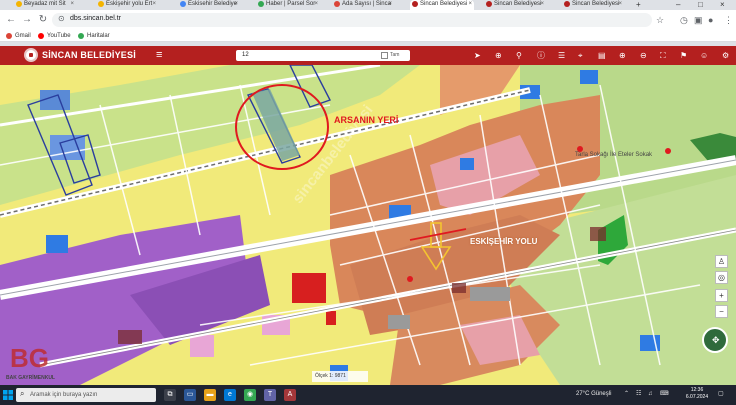 Image resolution: width=736 pixels, height=405 pixels. Describe the element at coordinates (43, 20) in the screenshot. I see `reload-icon: ↻` at that location.